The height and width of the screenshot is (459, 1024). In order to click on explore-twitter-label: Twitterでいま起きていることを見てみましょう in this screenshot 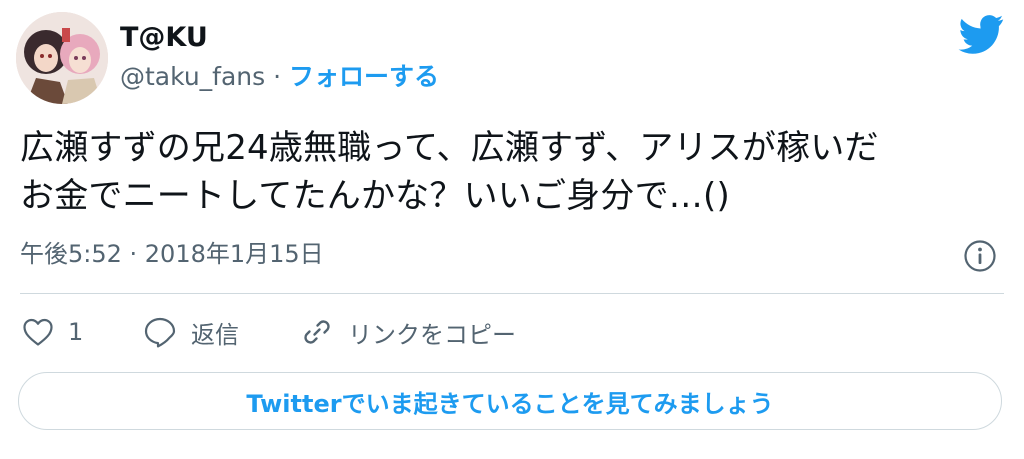, I will do `click(510, 403)`.